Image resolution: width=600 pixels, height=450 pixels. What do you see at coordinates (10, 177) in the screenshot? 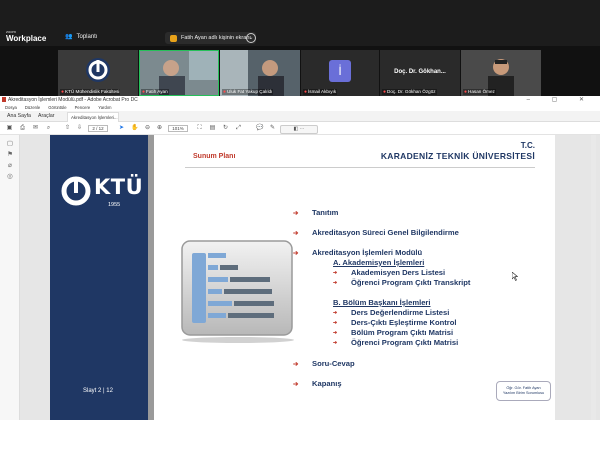
I see `layers-icon: ◎` at bounding box center [10, 177].